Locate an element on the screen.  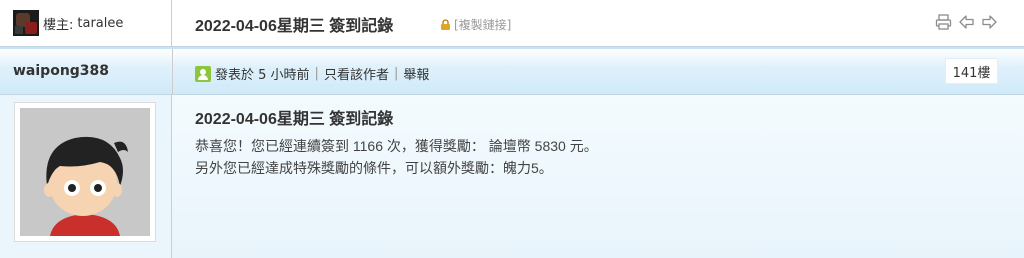
avatar-image is located at coordinates (85, 172).